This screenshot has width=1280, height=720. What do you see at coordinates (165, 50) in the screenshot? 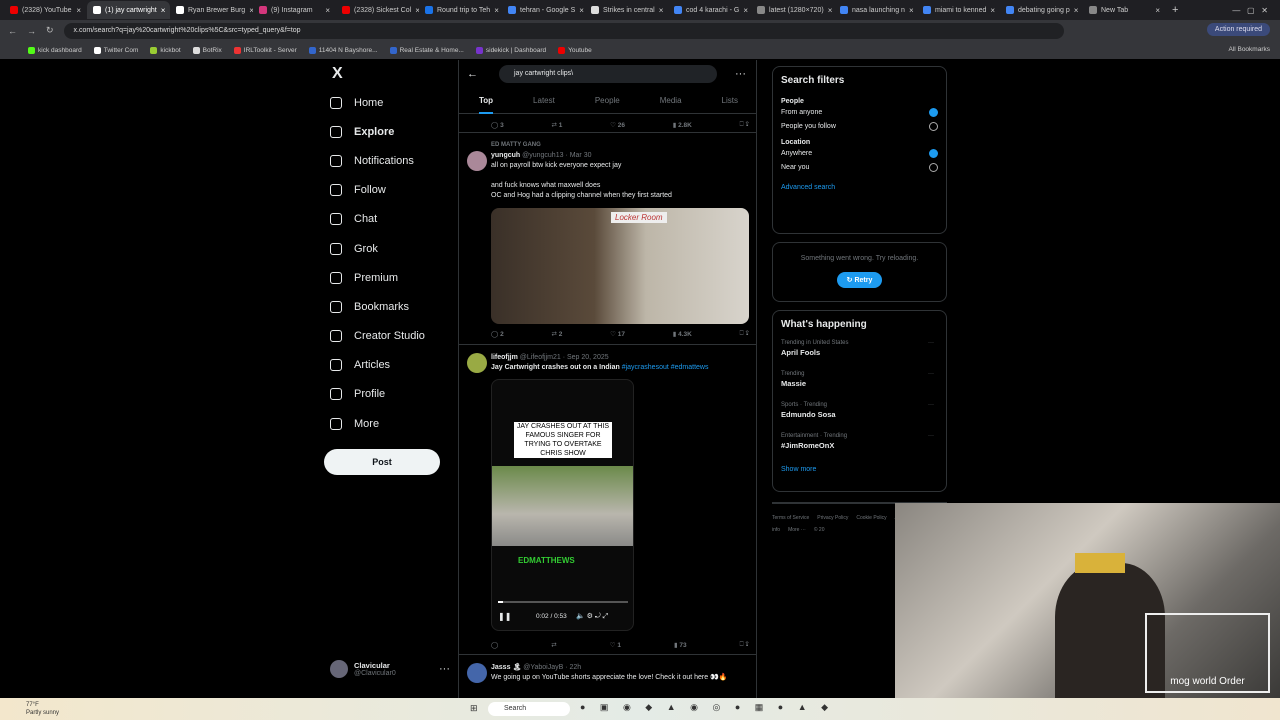
I see `bookmark-item: kickbot` at bounding box center [165, 50].